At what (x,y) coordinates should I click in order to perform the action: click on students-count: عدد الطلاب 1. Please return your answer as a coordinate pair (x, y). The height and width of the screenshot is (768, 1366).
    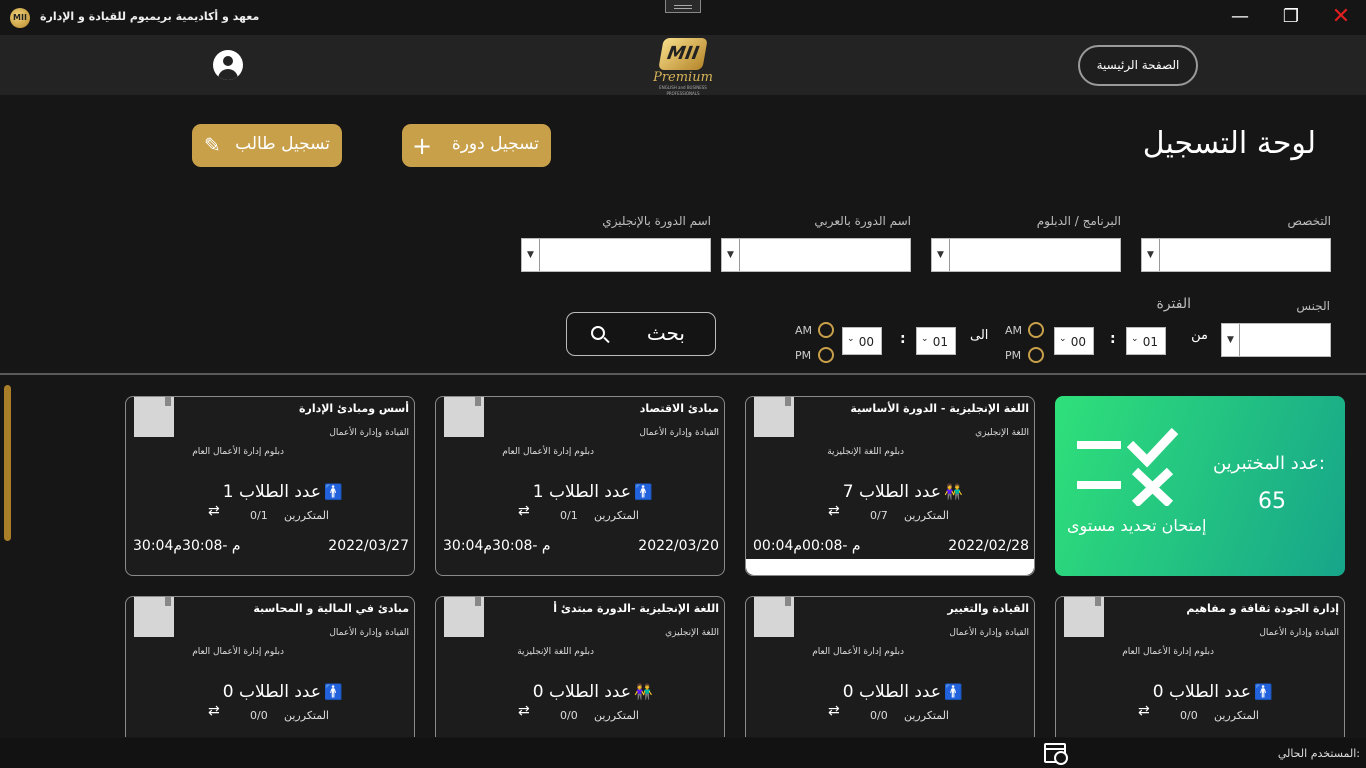
    Looking at the image, I should click on (261, 492).